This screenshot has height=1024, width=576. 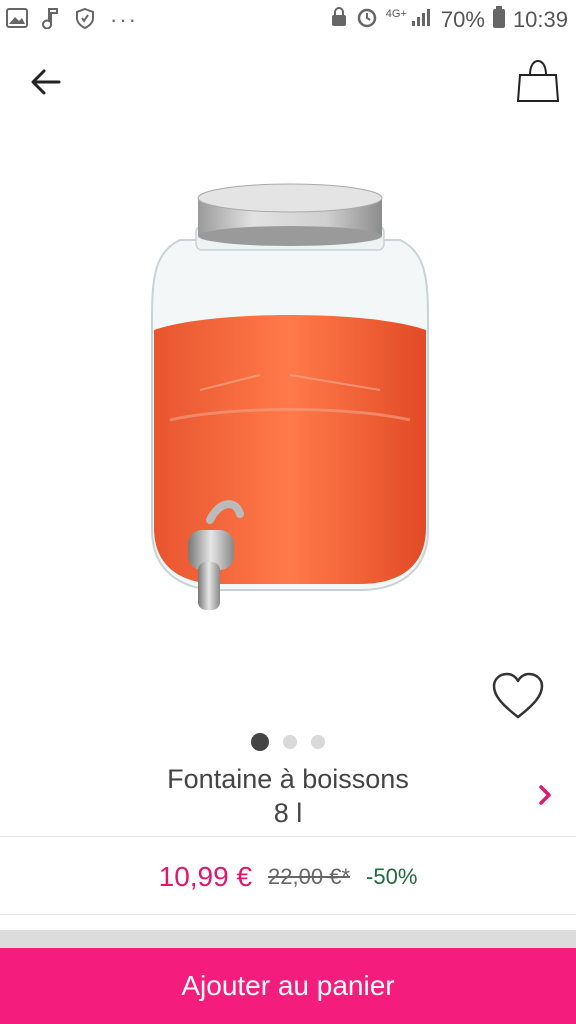 What do you see at coordinates (288, 84) in the screenshot?
I see `app-header` at bounding box center [288, 84].